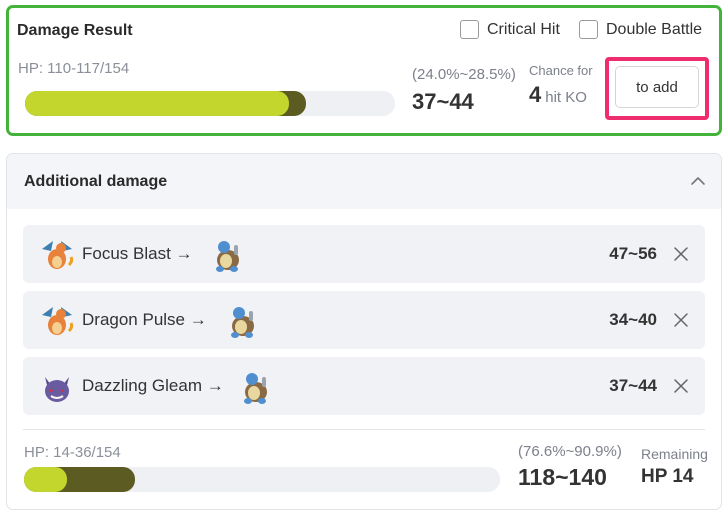 This screenshot has height=520, width=728. What do you see at coordinates (364, 254) in the screenshot?
I see `additional-move-row: Focus Blast → 47~56` at bounding box center [364, 254].